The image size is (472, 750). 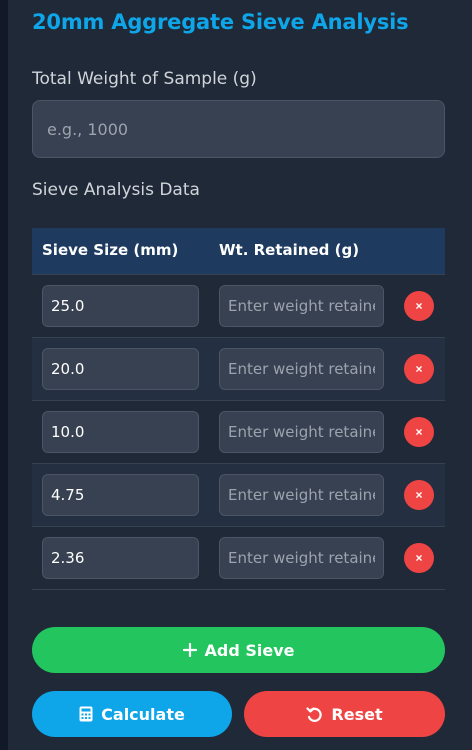 I want to click on total-weight-label: Total Weight of Sample (g), so click(x=144, y=79).